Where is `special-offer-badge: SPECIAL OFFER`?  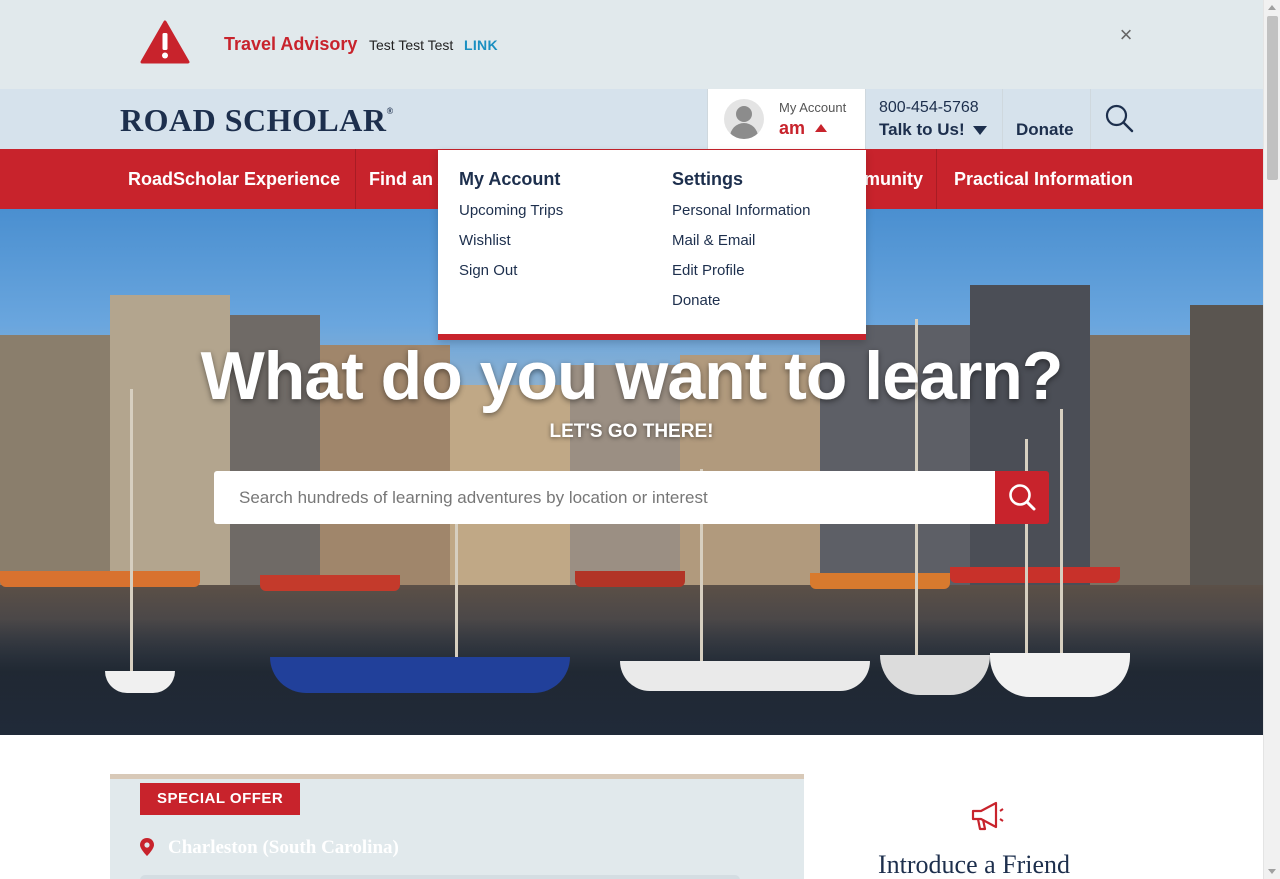
special-offer-badge: SPECIAL OFFER is located at coordinates (220, 799).